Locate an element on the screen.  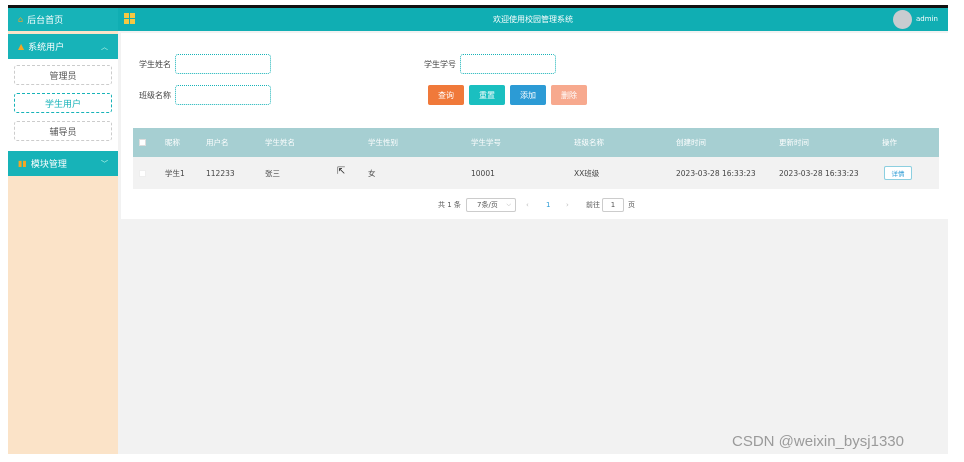
sidebar-group-system-users: ▲ 系统用户 ︿ is located at coordinates (63, 46).